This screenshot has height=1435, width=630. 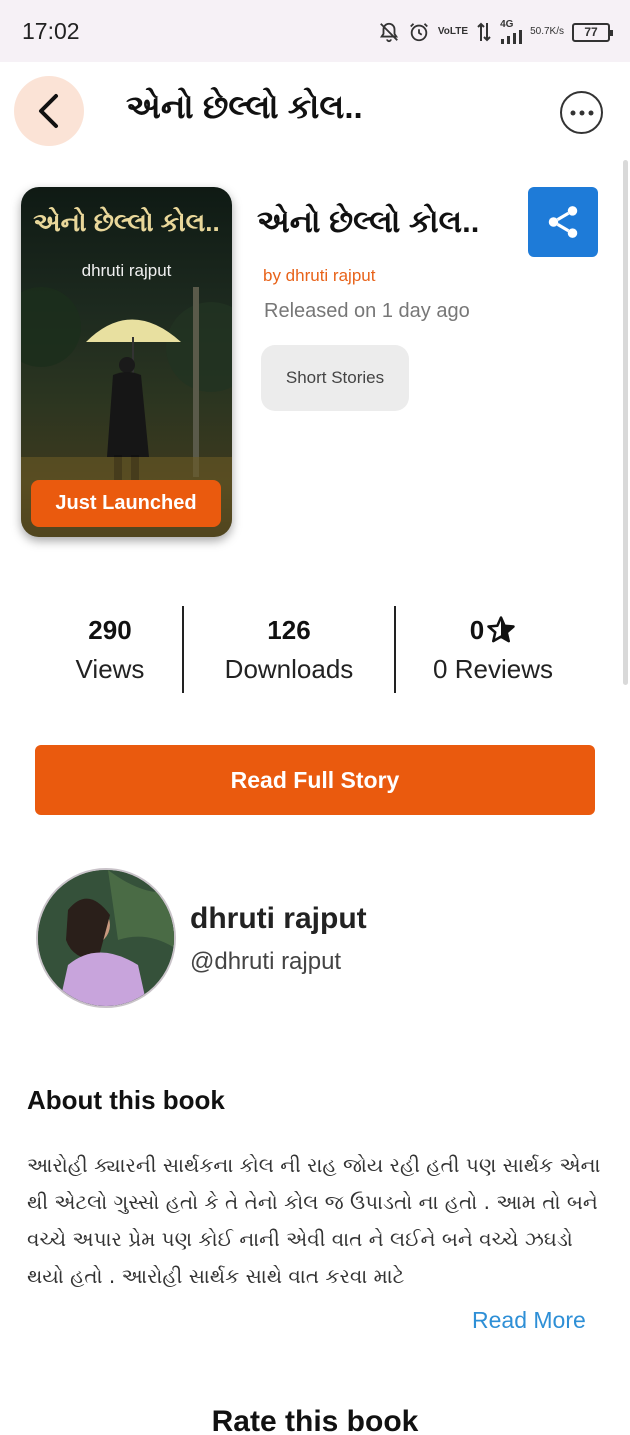 What do you see at coordinates (419, 32) in the screenshot?
I see `alarm-icon` at bounding box center [419, 32].